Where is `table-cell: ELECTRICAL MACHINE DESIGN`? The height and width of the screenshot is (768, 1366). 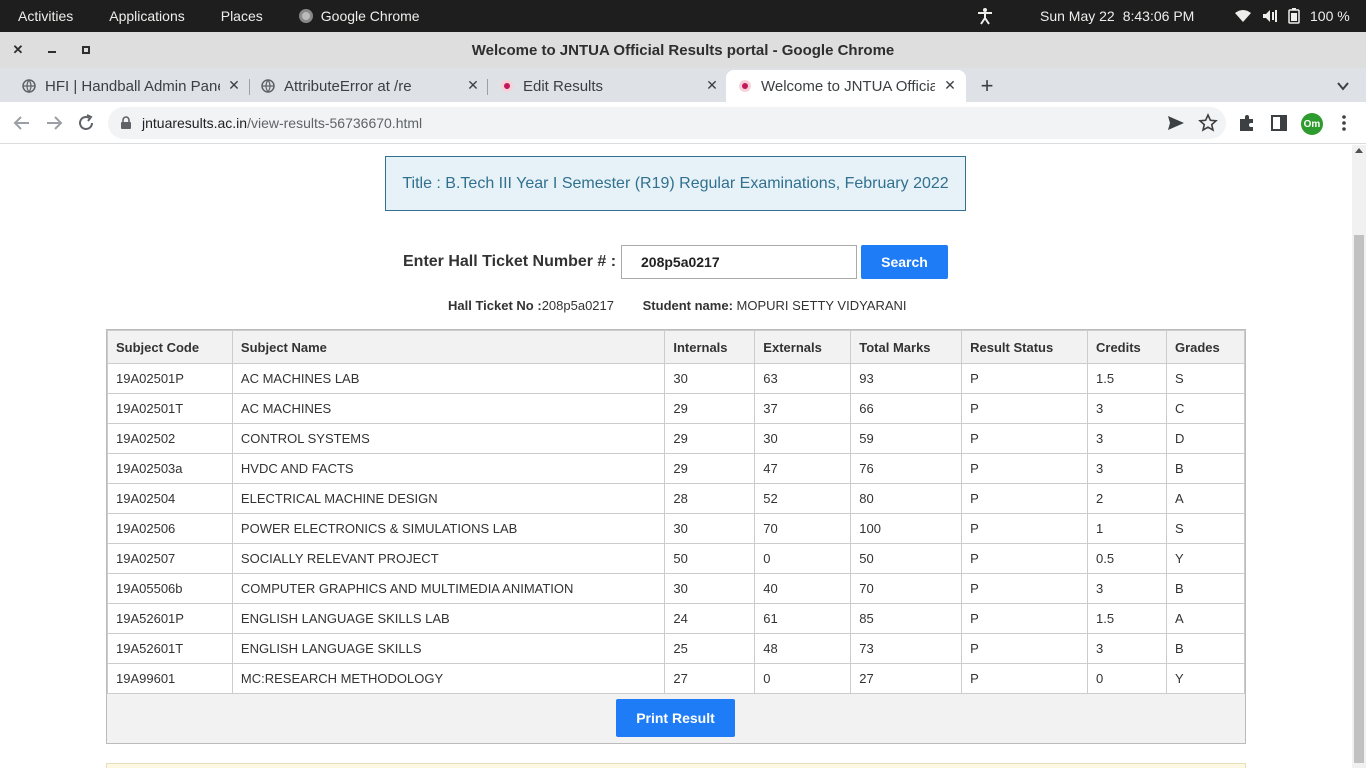
table-cell: ELECTRICAL MACHINE DESIGN is located at coordinates (448, 498).